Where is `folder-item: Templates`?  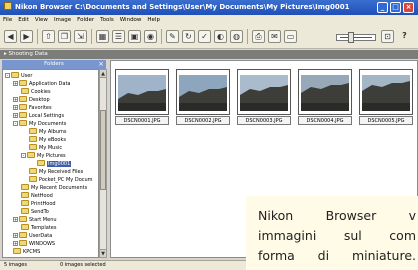 folder-item: Templates is located at coordinates (34, 228).